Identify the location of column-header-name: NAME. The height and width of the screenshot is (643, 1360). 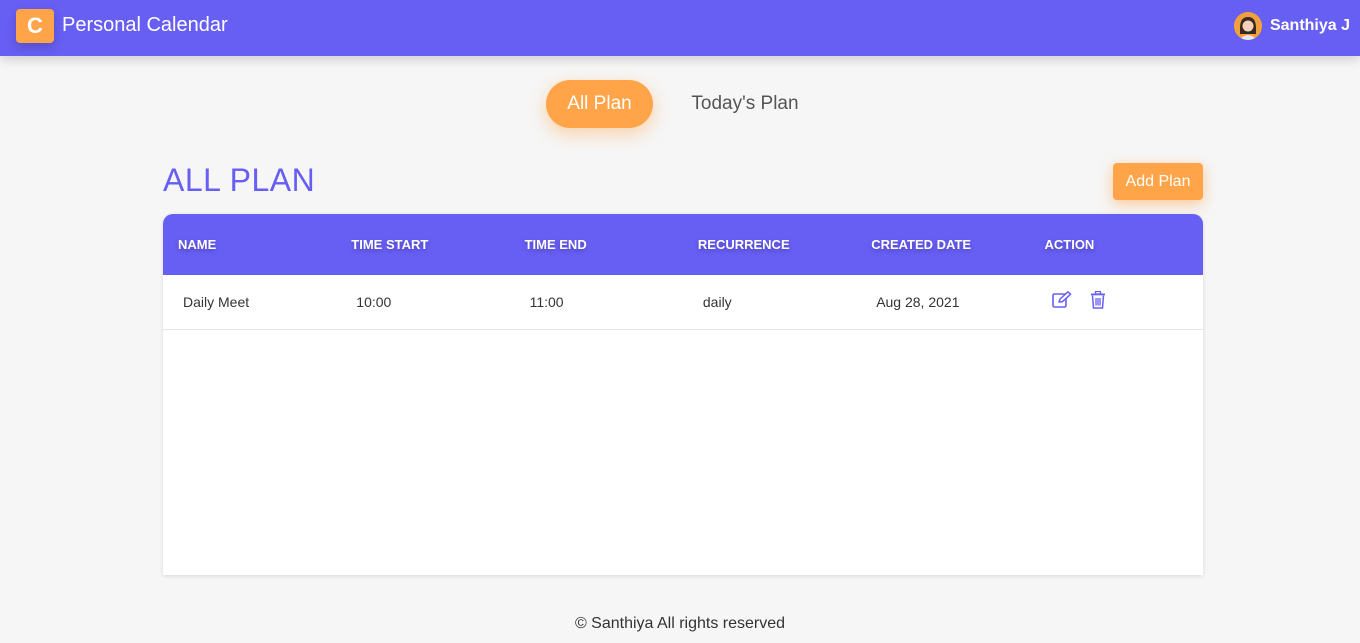
(197, 244).